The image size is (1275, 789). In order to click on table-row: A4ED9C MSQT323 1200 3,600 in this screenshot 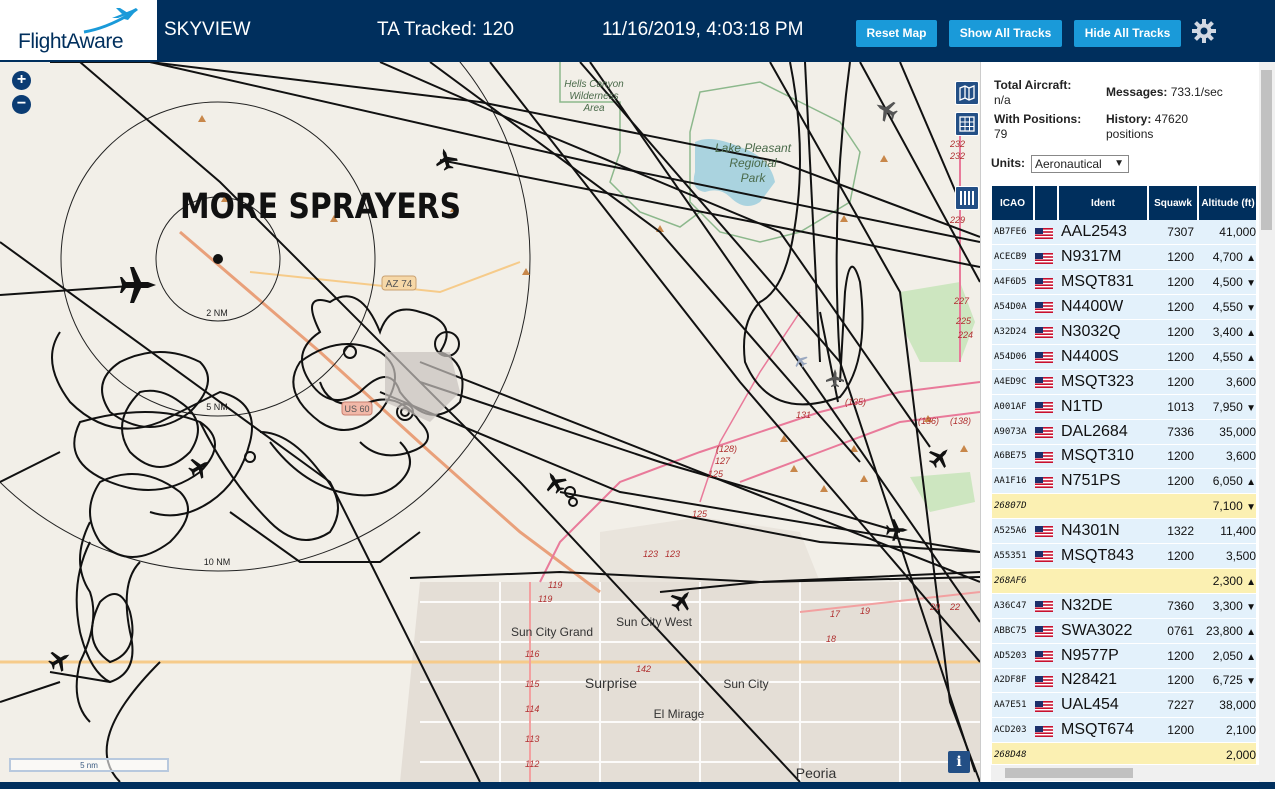, I will do `click(1124, 382)`.